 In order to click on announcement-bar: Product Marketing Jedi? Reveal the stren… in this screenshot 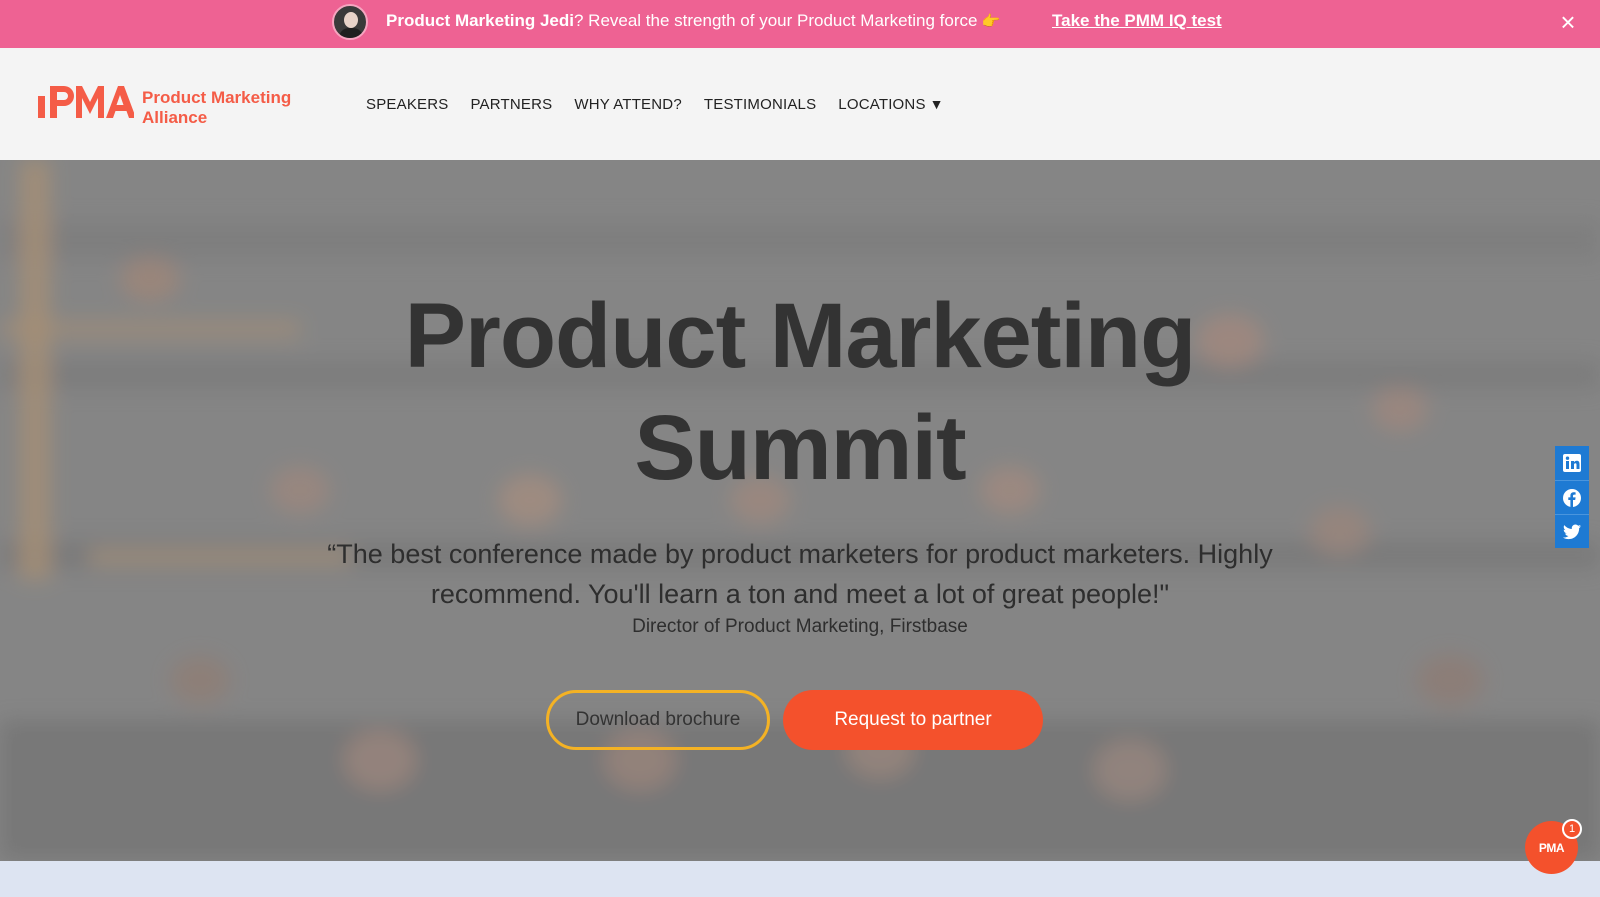, I will do `click(800, 24)`.